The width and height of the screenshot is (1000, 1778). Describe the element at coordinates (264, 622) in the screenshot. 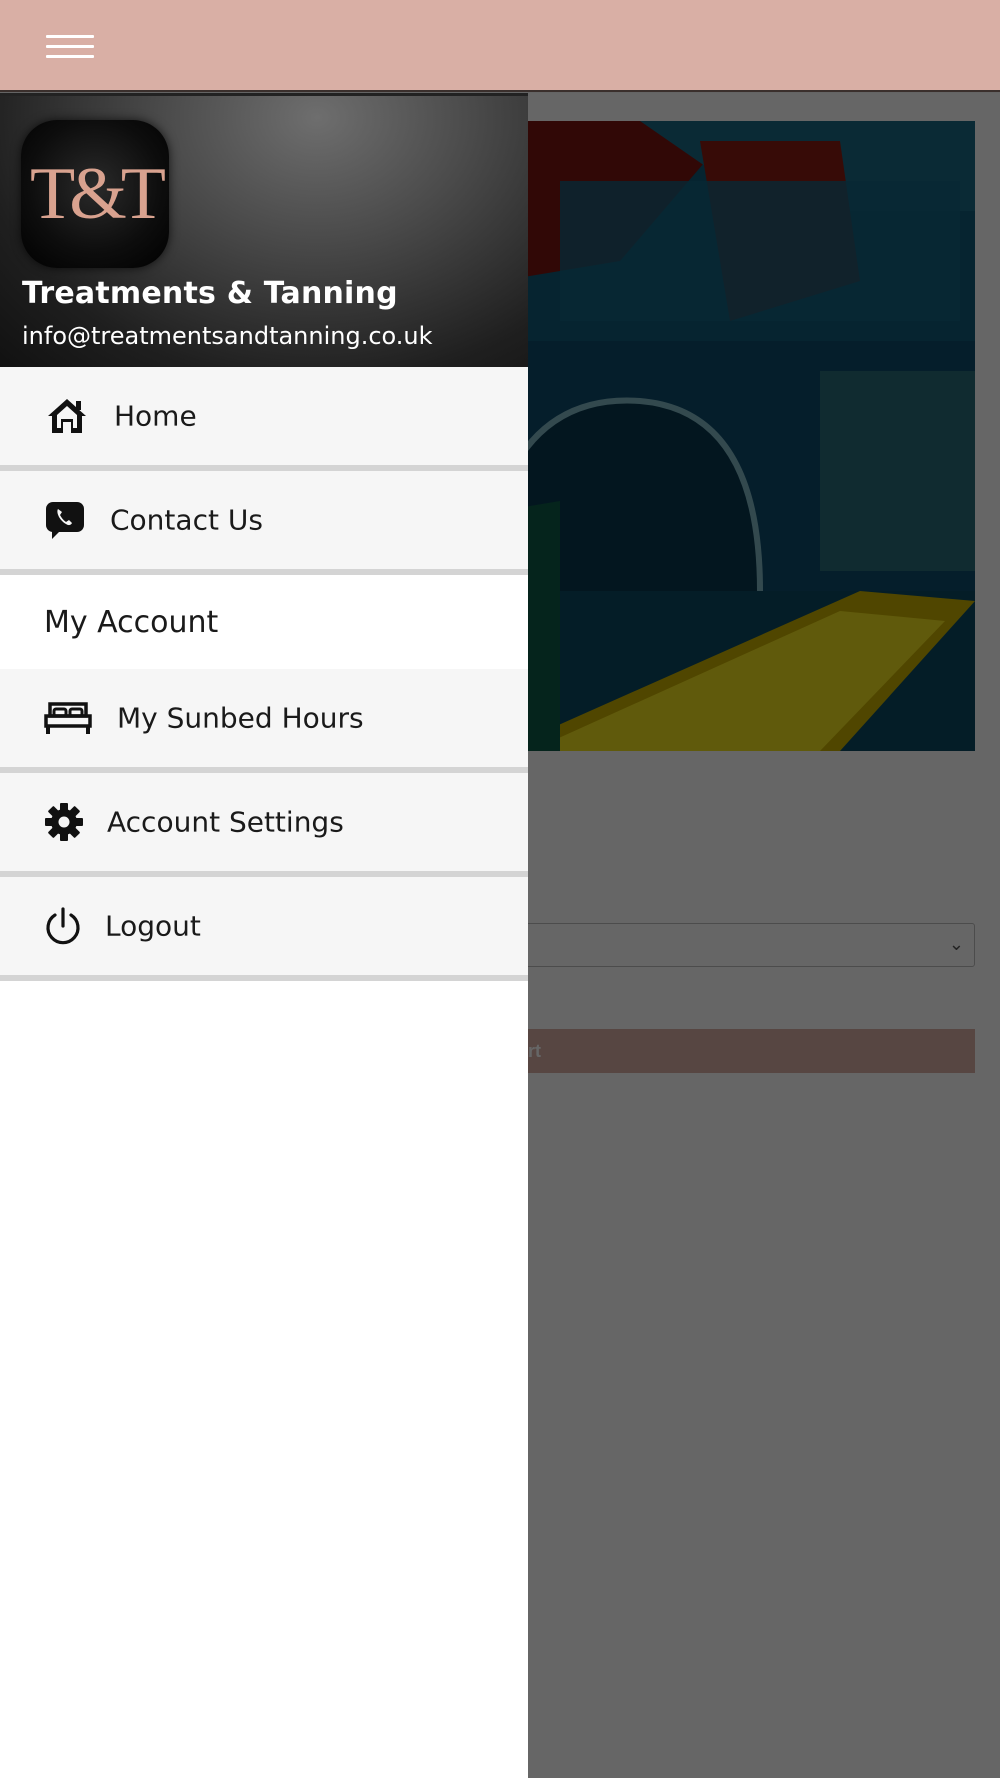

I see `section-title-my-account: My Account` at that location.